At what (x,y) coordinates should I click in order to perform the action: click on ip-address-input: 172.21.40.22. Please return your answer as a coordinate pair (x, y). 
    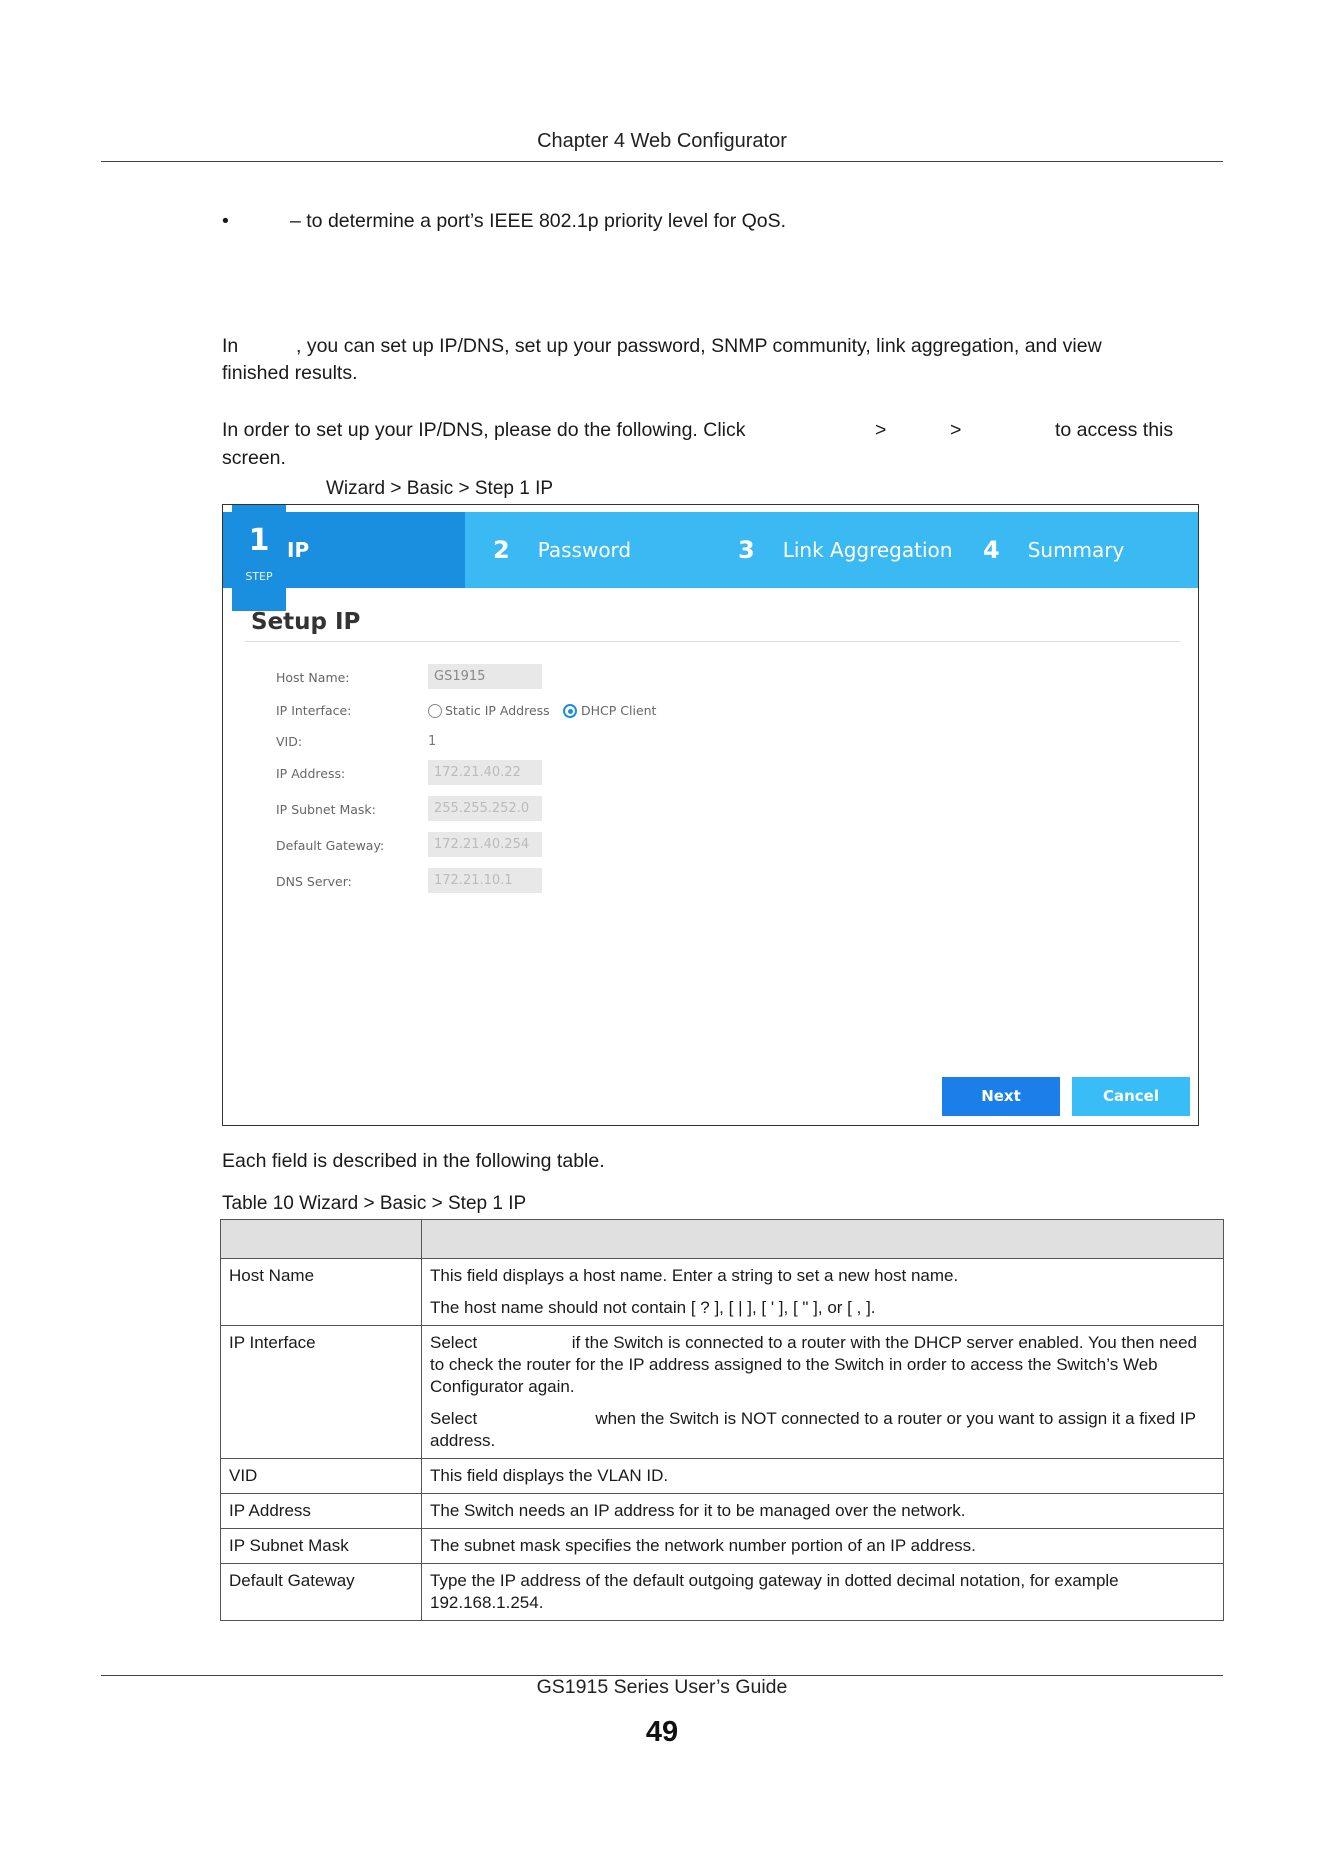
    Looking at the image, I should click on (485, 772).